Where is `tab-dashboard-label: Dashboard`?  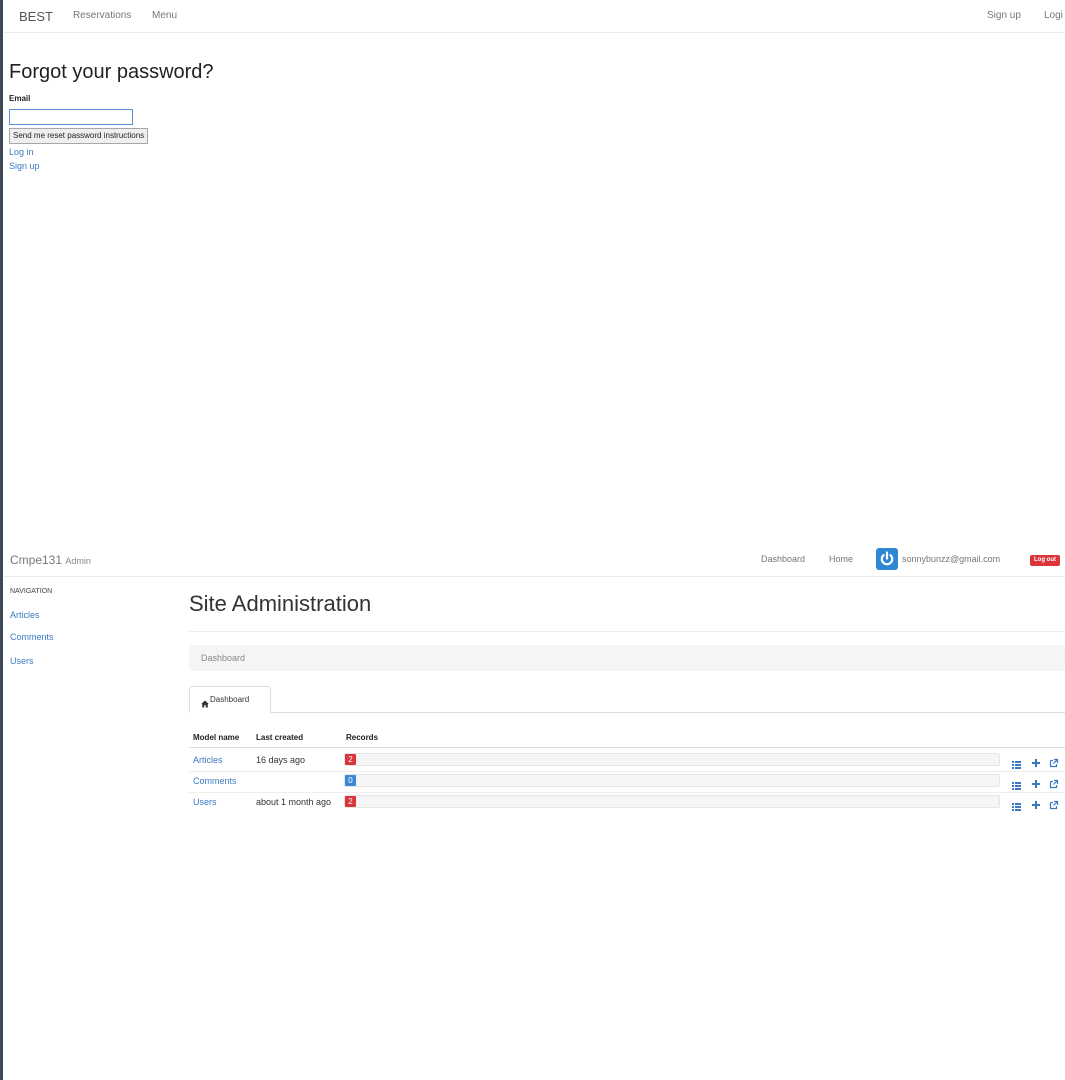
tab-dashboard-label: Dashboard is located at coordinates (230, 699).